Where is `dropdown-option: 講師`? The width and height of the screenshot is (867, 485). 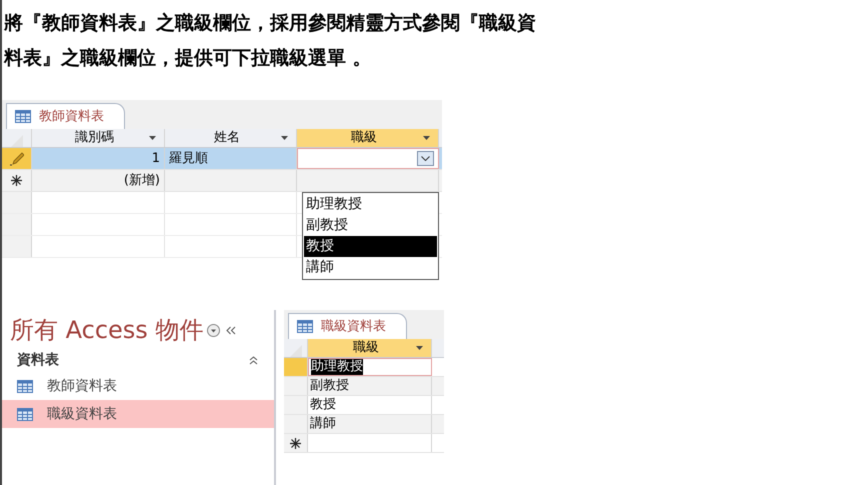 dropdown-option: 講師 is located at coordinates (370, 267).